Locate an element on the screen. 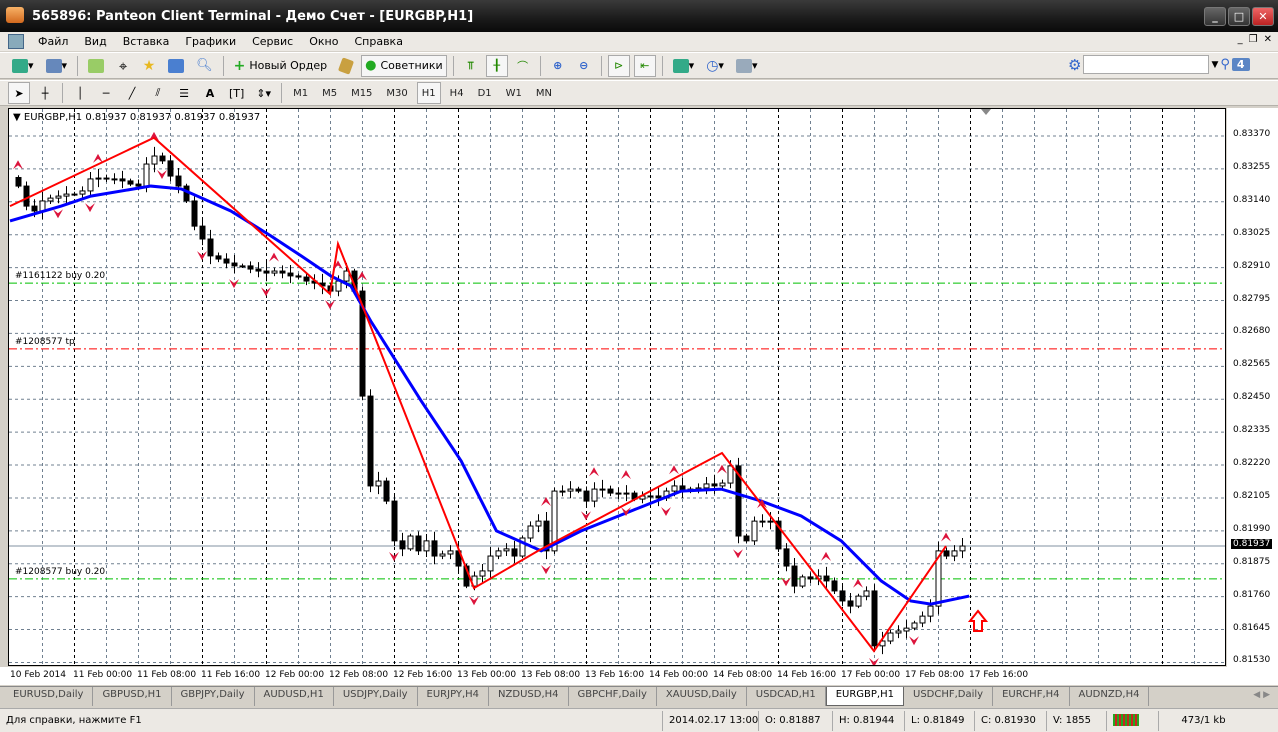 The width and height of the screenshot is (1278, 732). timeframe-h1: H1 is located at coordinates (428, 93).